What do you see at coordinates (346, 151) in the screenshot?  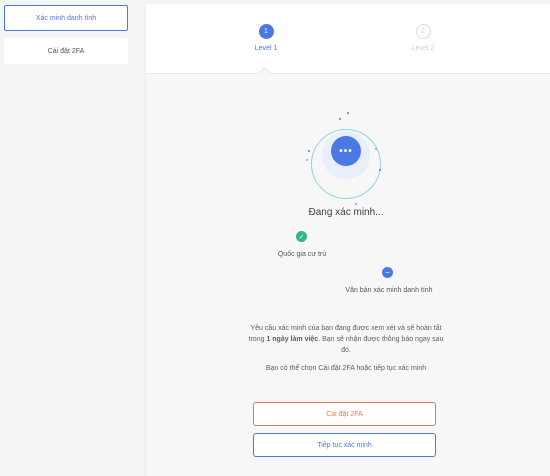 I see `more-dots-icon: •••` at bounding box center [346, 151].